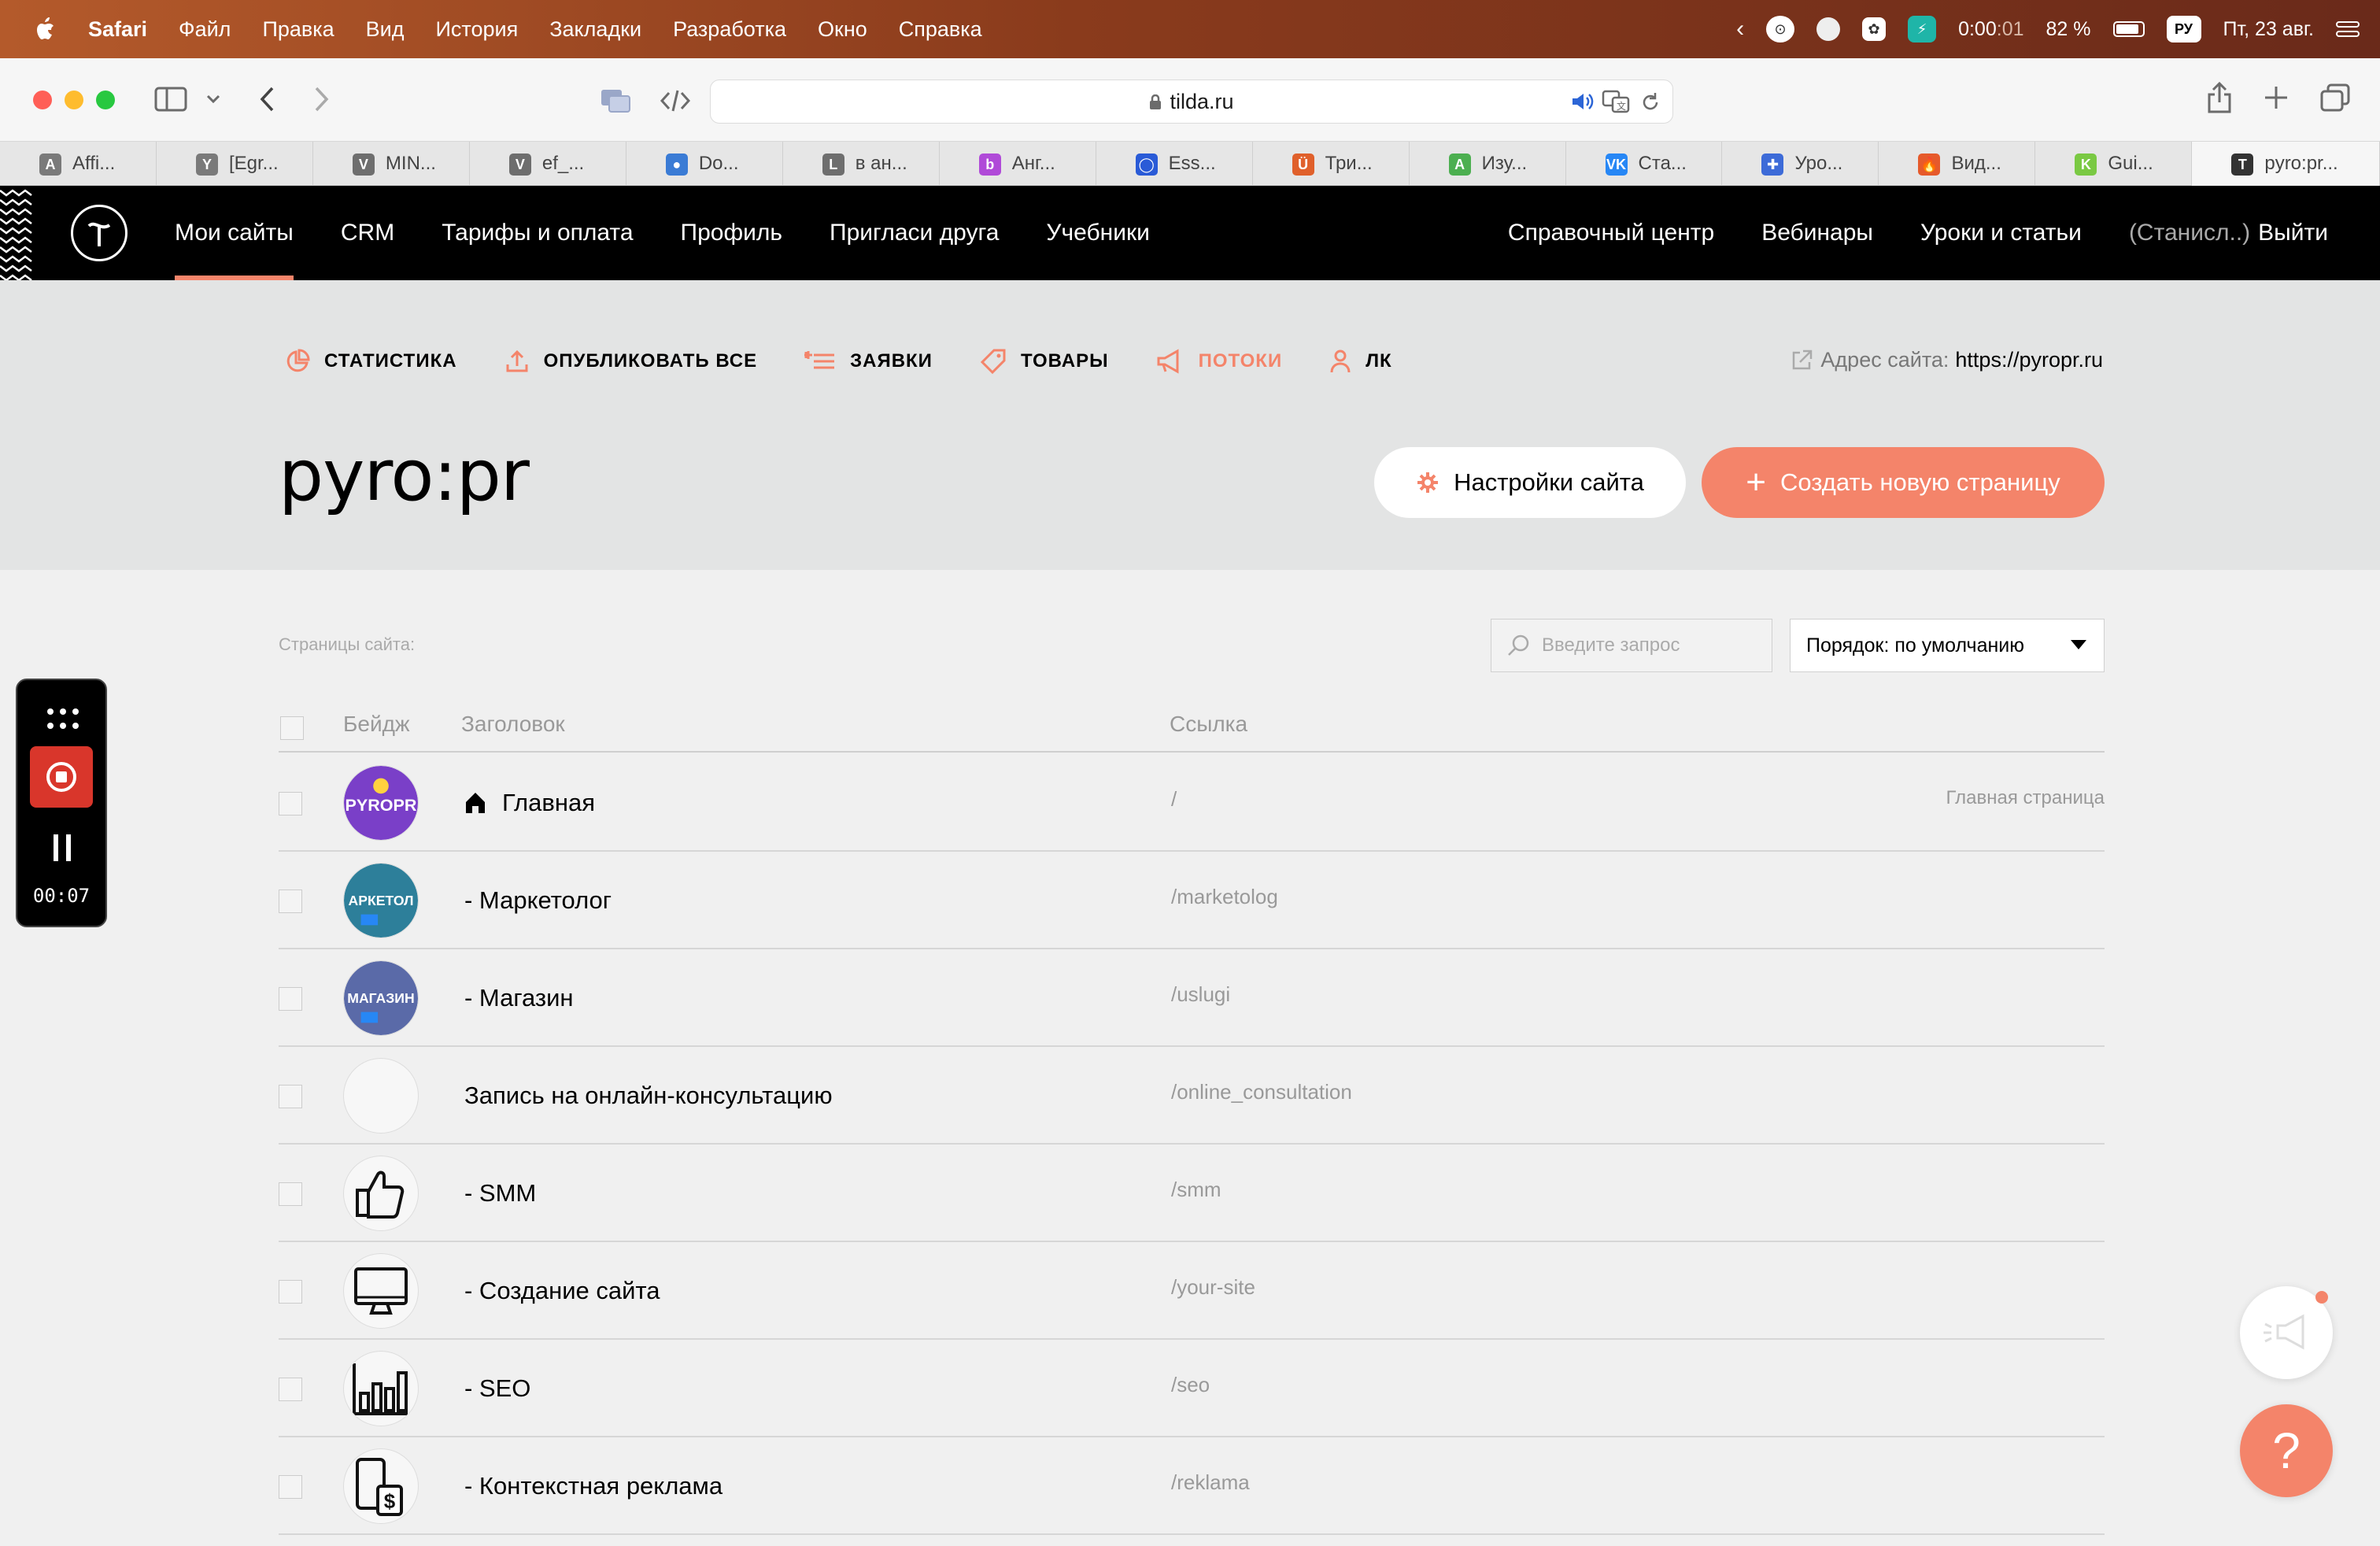  I want to click on nav-lessons: Уроки и статьи, so click(2001, 233).